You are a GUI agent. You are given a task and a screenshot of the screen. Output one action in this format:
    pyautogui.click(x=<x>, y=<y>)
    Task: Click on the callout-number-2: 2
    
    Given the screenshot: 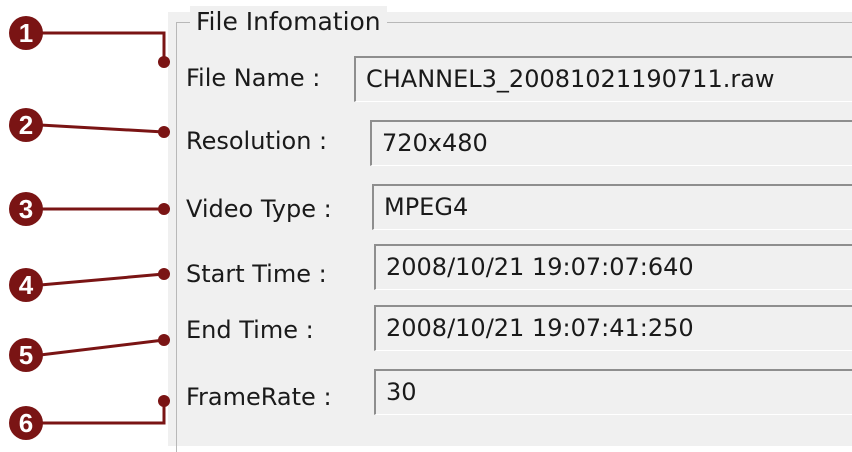 What is the action you would take?
    pyautogui.click(x=26, y=125)
    